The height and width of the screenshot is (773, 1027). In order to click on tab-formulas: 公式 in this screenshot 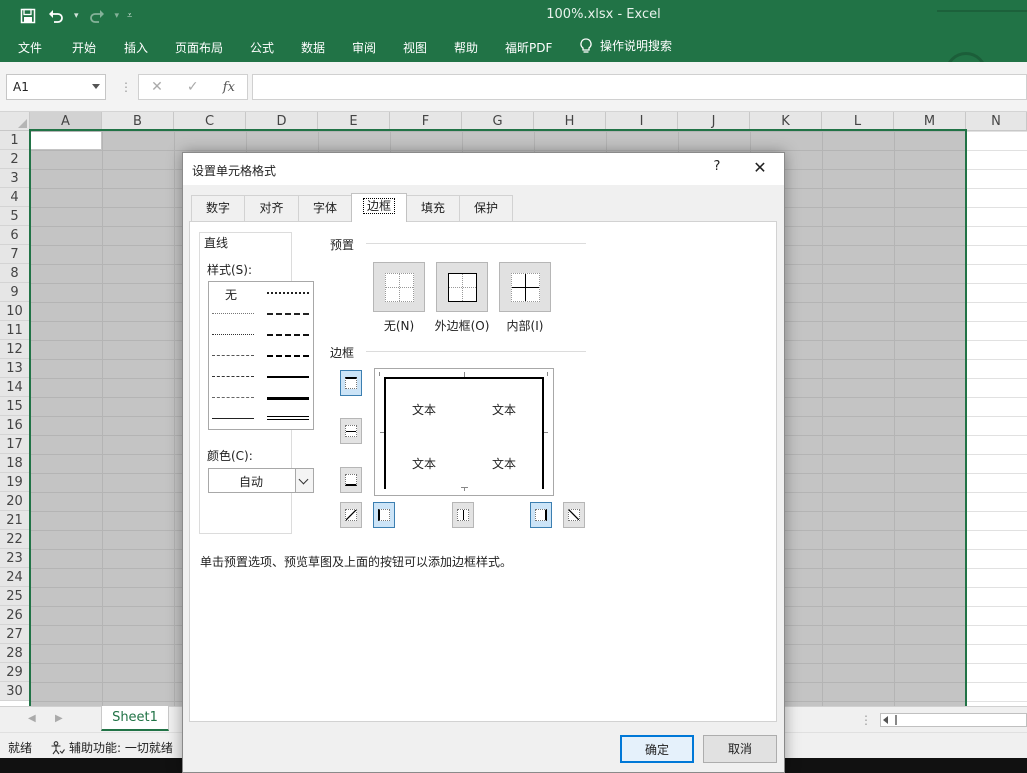, I will do `click(262, 47)`.